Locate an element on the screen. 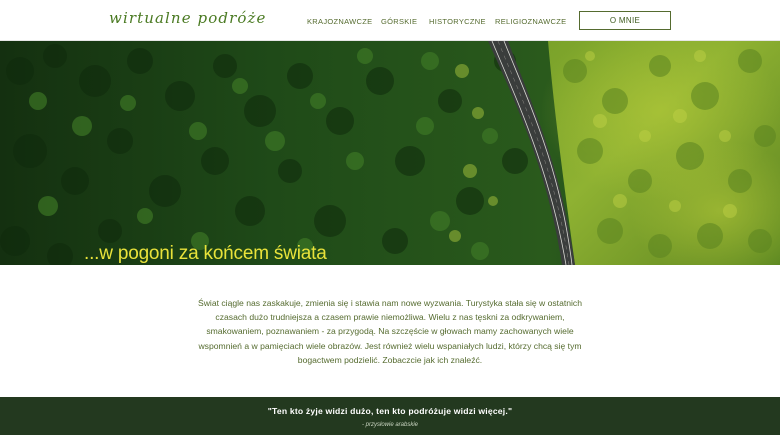 Image resolution: width=780 pixels, height=435 pixels. nav-link-gorskie: GÓRSKIE is located at coordinates (399, 21).